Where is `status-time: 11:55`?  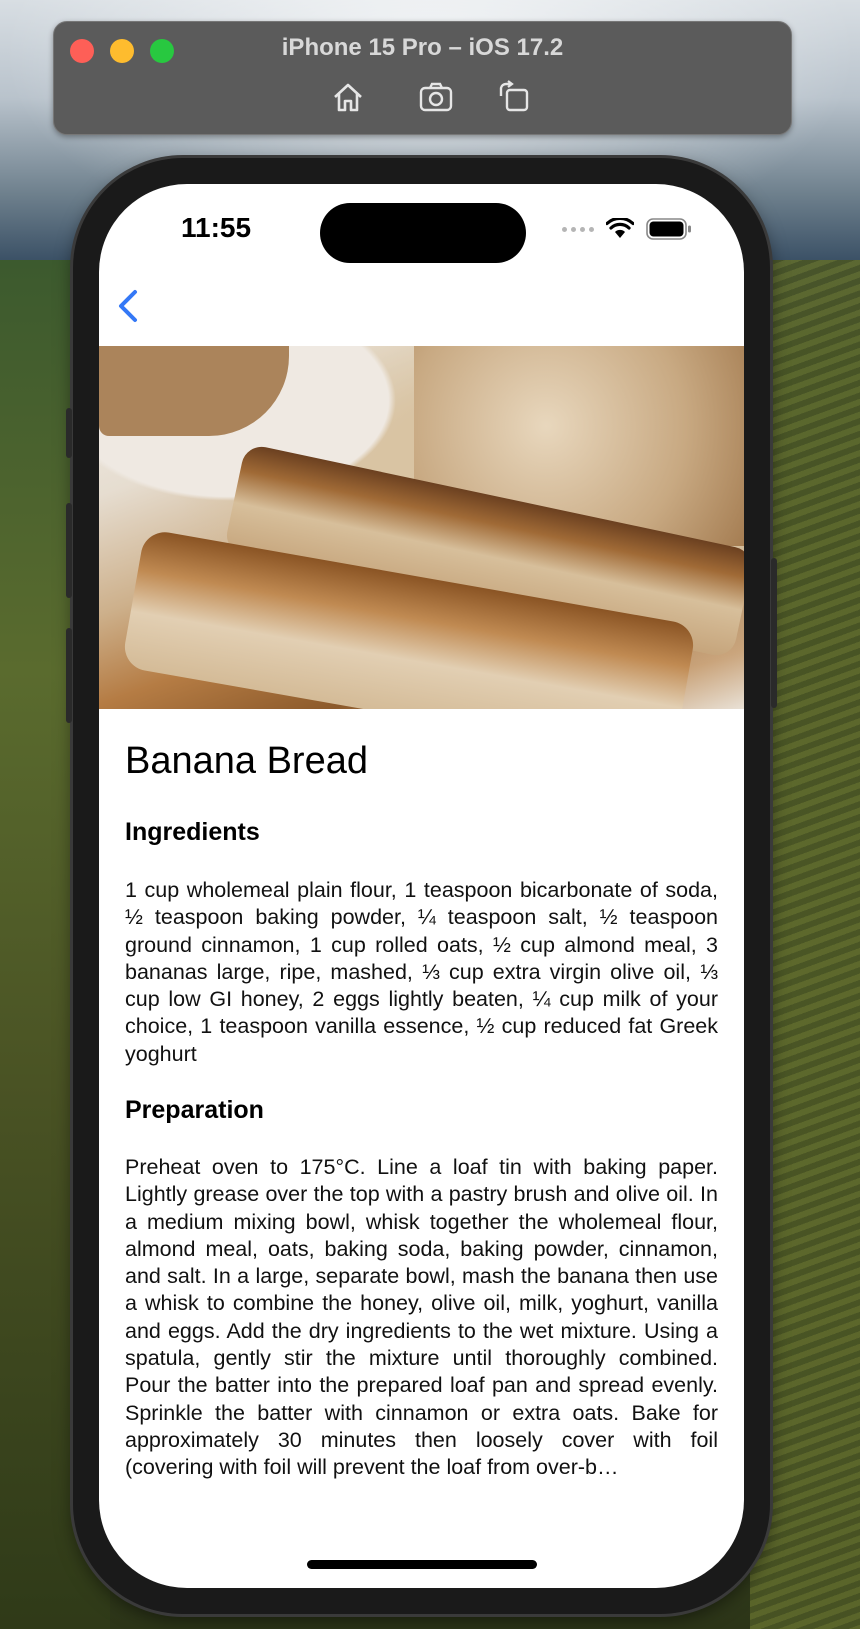 status-time: 11:55 is located at coordinates (216, 227).